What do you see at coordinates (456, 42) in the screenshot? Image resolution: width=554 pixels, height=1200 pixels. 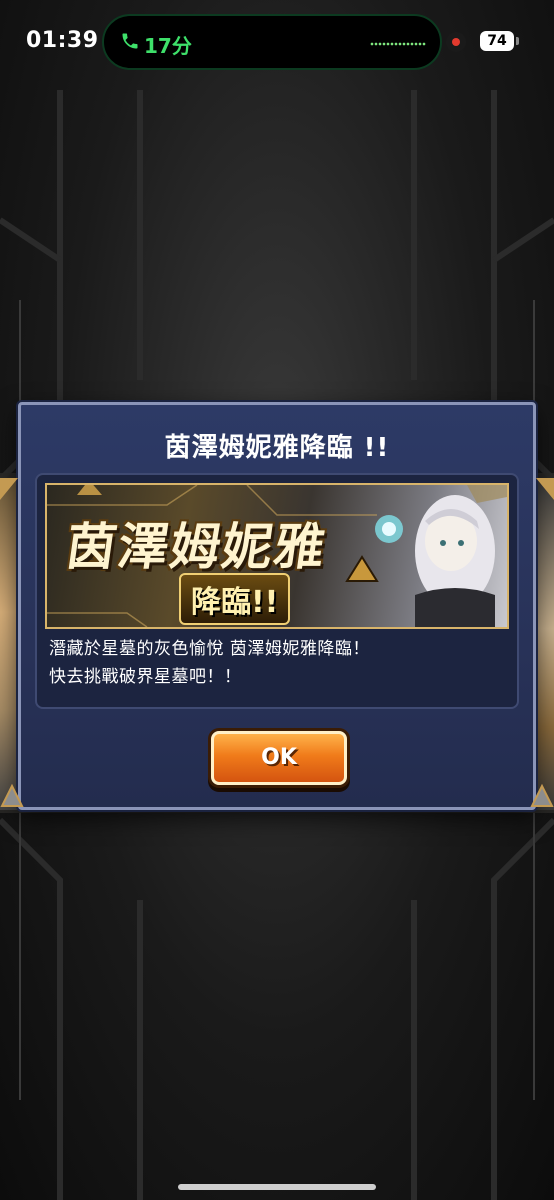 I see `recording-indicator-icon` at bounding box center [456, 42].